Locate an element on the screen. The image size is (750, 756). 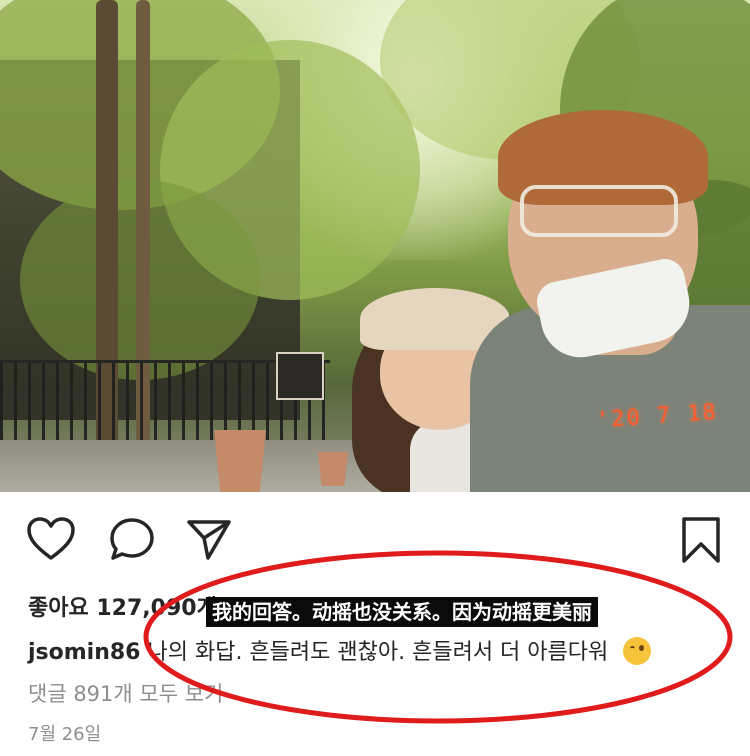
man-glasses is located at coordinates (599, 211).